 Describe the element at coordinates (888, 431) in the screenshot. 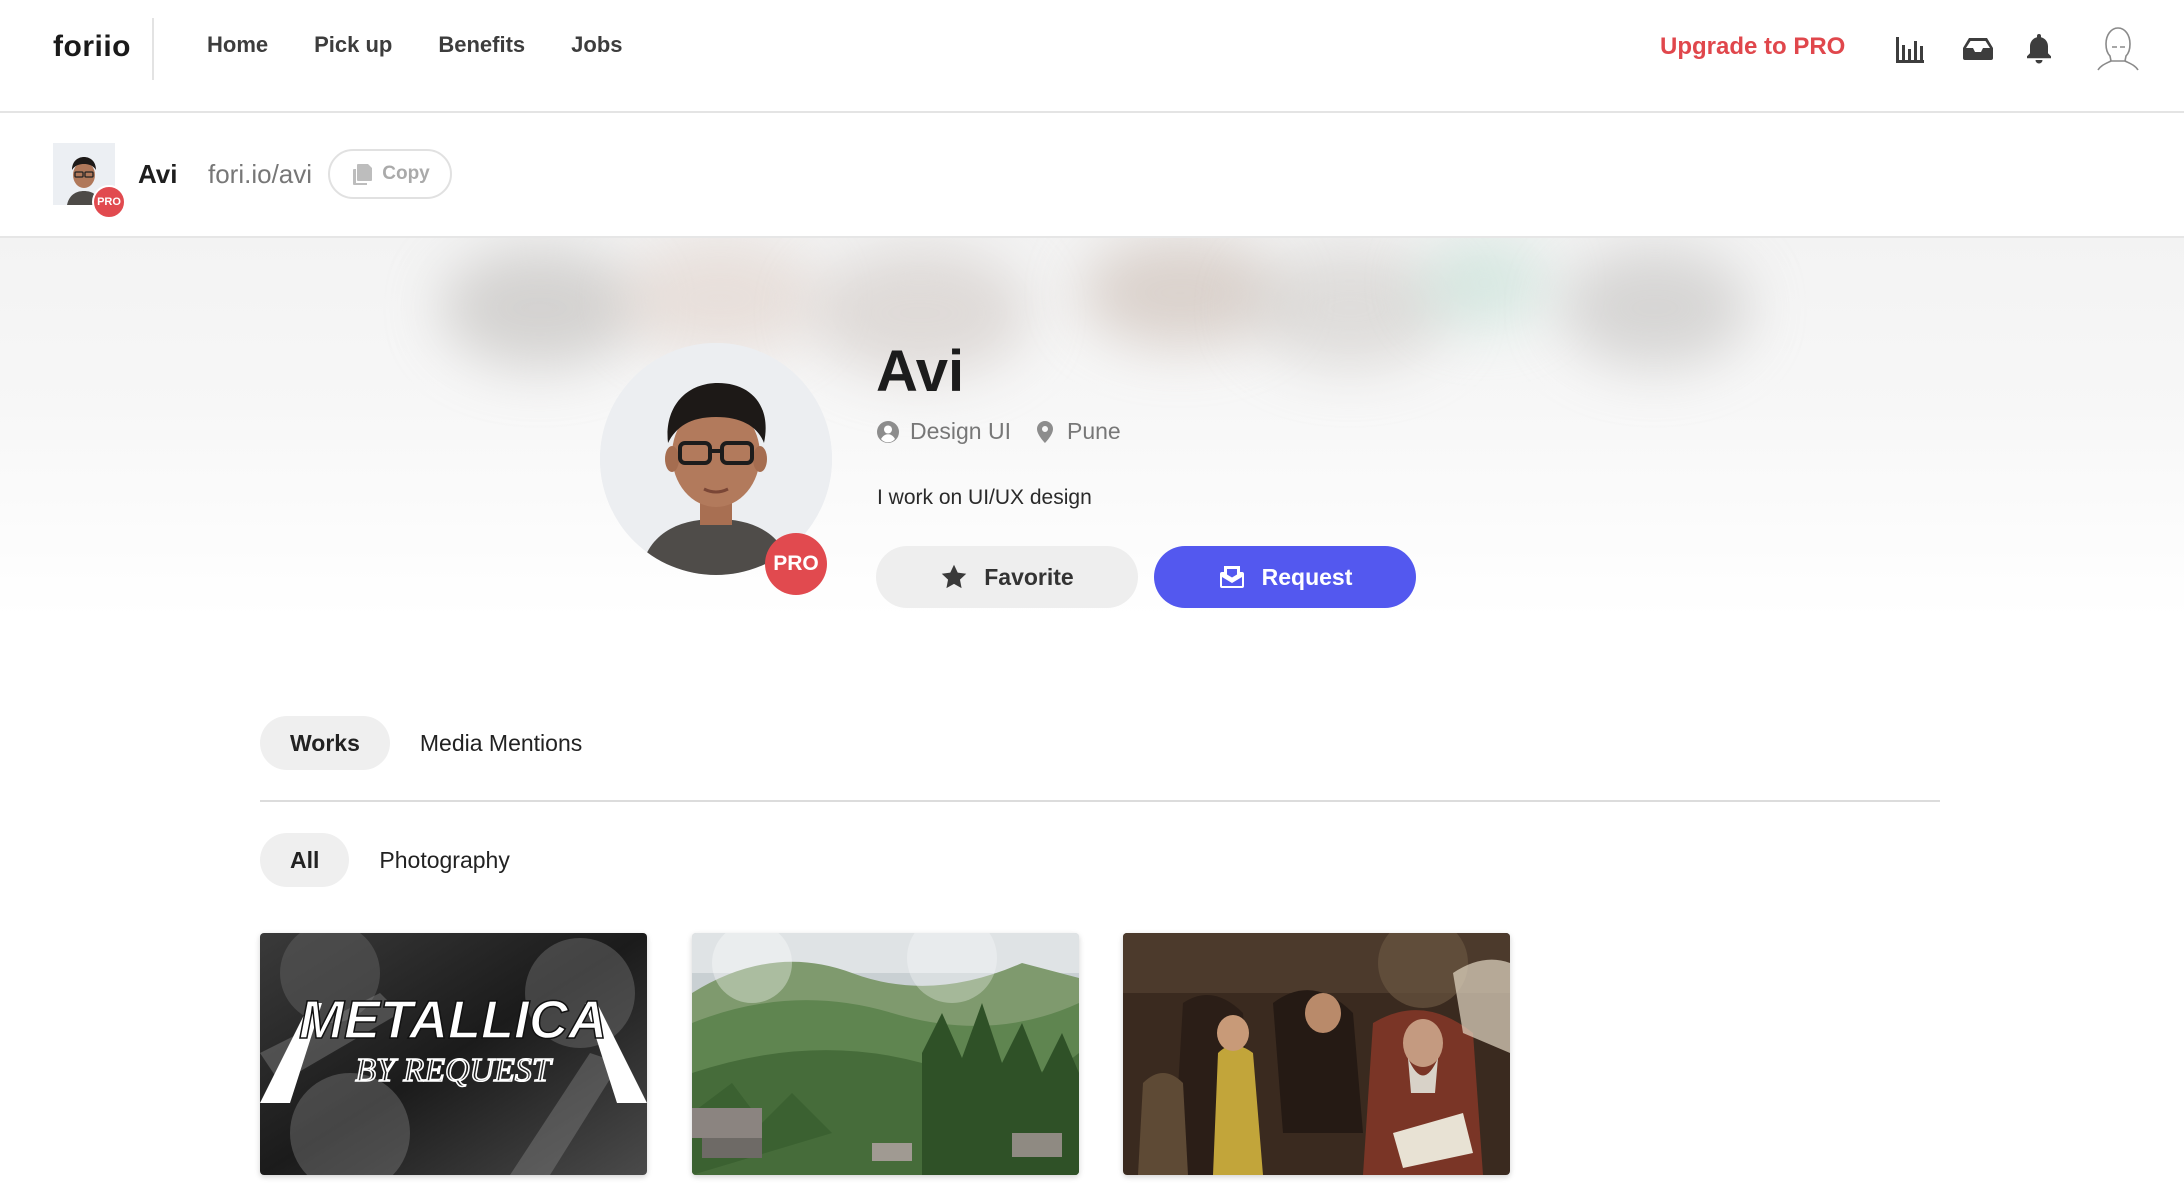

I see `user-circle-icon` at that location.